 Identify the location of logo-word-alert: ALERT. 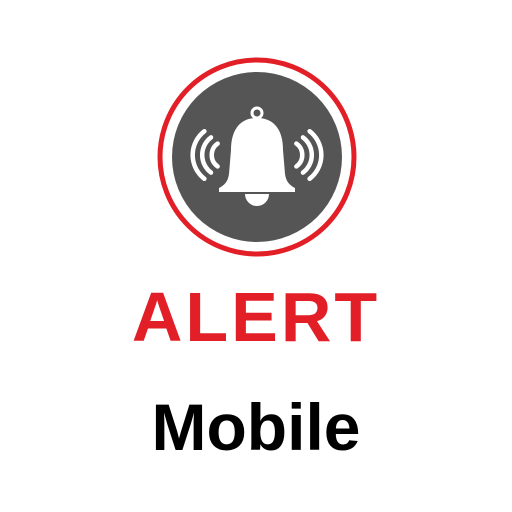
(256, 317).